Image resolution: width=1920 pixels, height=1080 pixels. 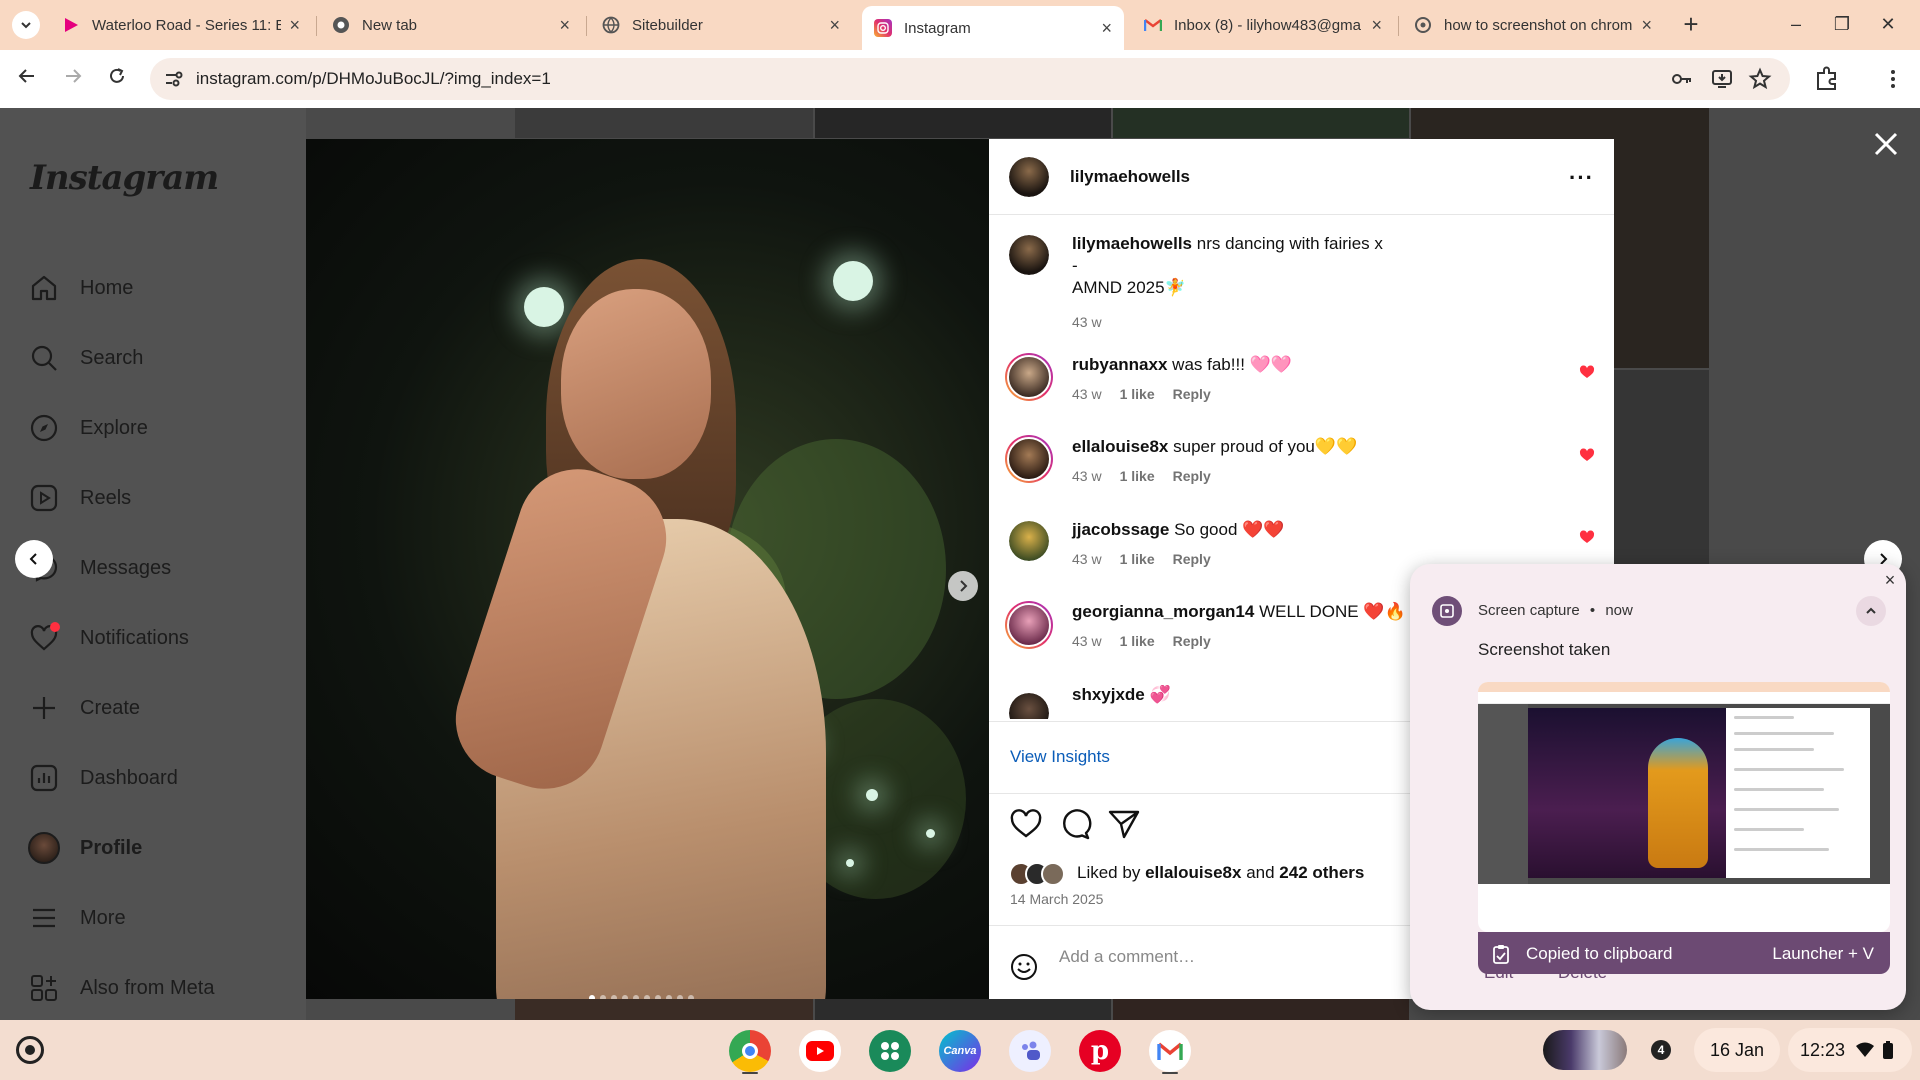 I want to click on teams-app-icon, so click(x=1030, y=1051).